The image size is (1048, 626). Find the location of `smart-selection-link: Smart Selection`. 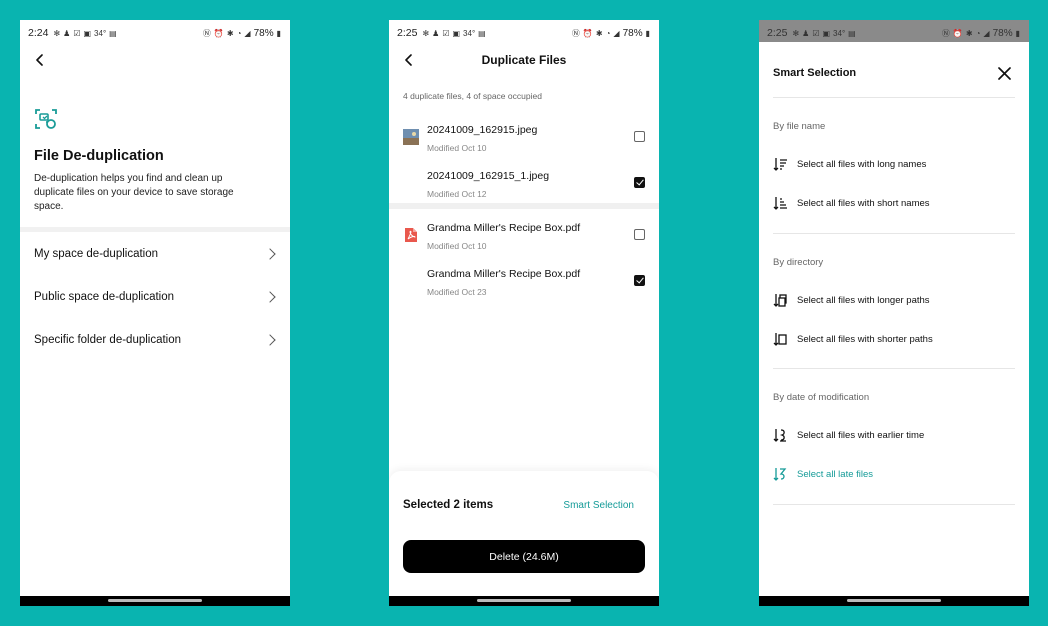

smart-selection-link: Smart Selection is located at coordinates (598, 505).